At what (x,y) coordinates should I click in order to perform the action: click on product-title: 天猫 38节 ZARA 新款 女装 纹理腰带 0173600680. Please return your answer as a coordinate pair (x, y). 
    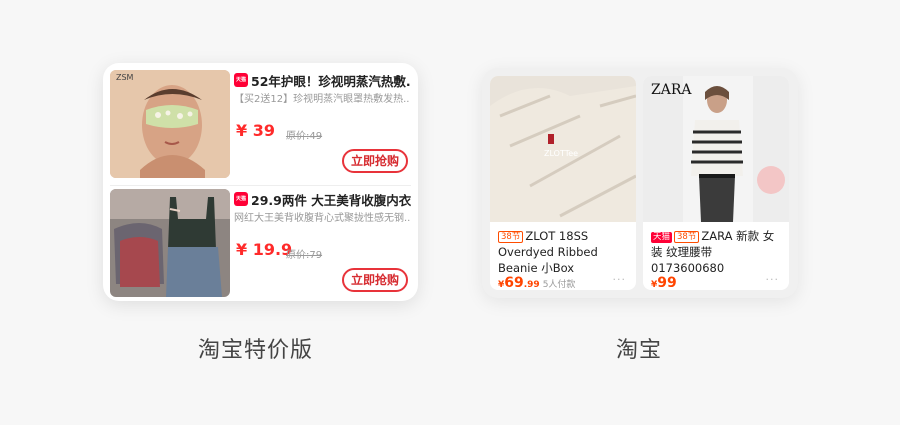
    Looking at the image, I should click on (718, 252).